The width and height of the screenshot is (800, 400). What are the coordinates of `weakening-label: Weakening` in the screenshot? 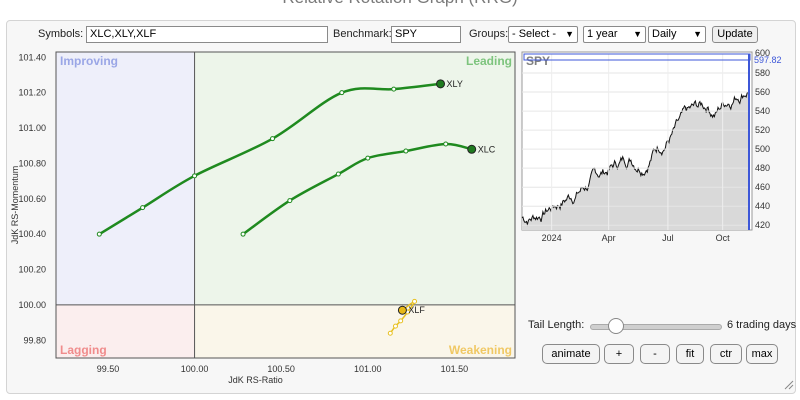 It's located at (480, 350).